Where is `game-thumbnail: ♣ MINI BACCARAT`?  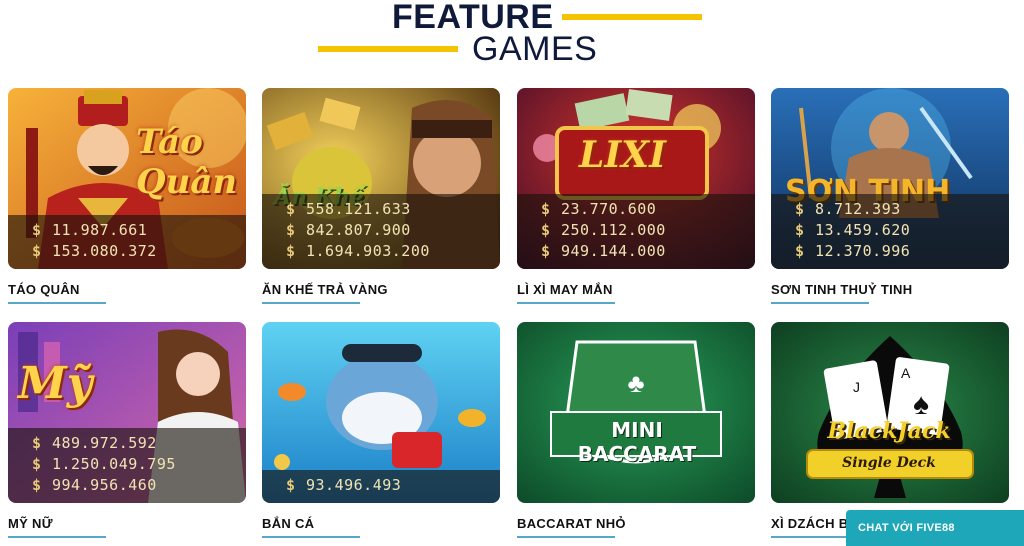
game-thumbnail: ♣ MINI BACCARAT is located at coordinates (636, 412).